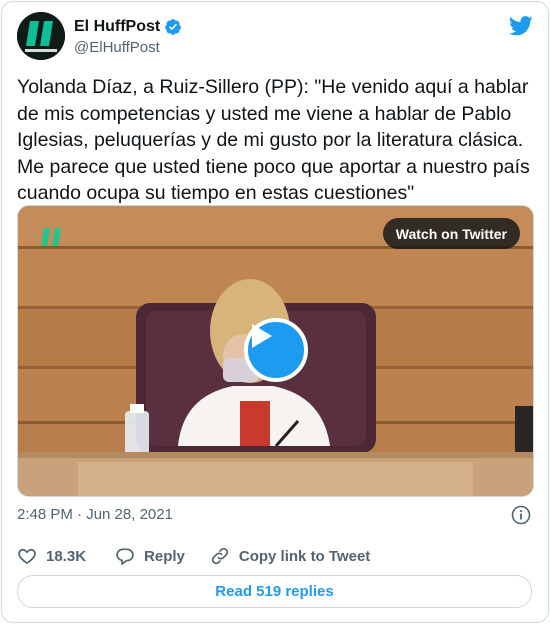  Describe the element at coordinates (521, 515) in the screenshot. I see `info-icon` at that location.